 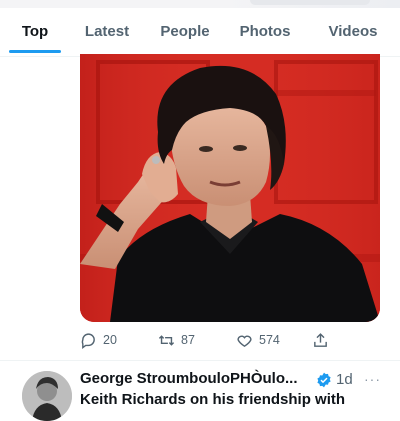 What do you see at coordinates (258, 340) in the screenshot?
I see `like-button: 574` at bounding box center [258, 340].